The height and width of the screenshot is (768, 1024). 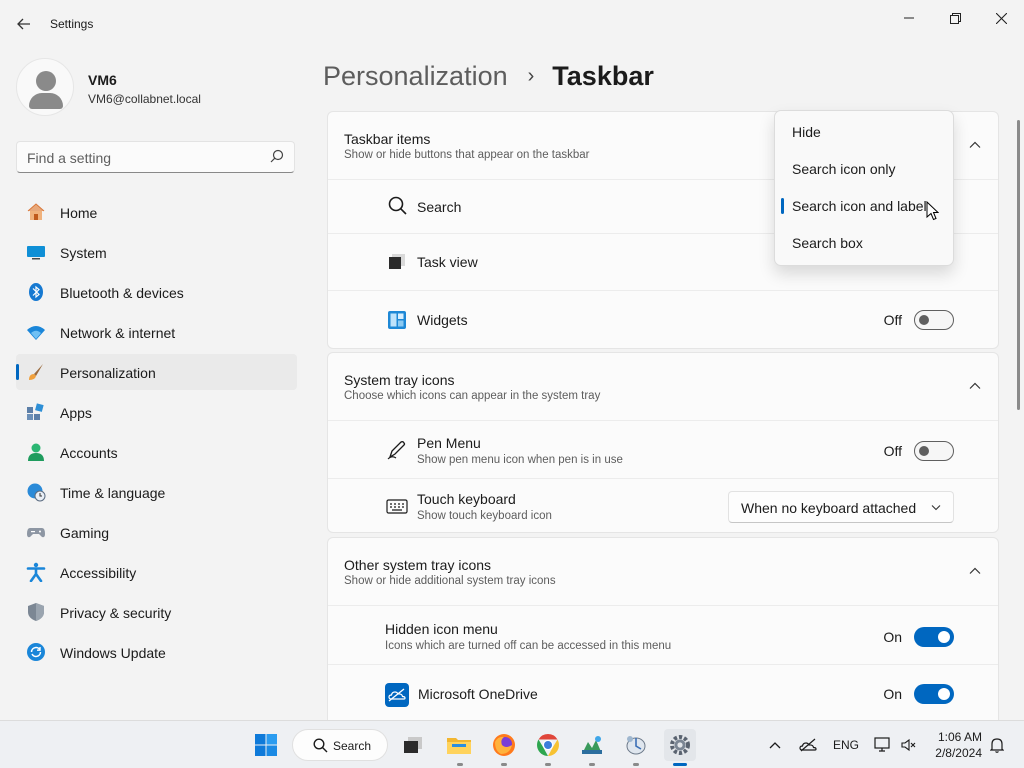 I want to click on settings-icon, so click(x=680, y=745).